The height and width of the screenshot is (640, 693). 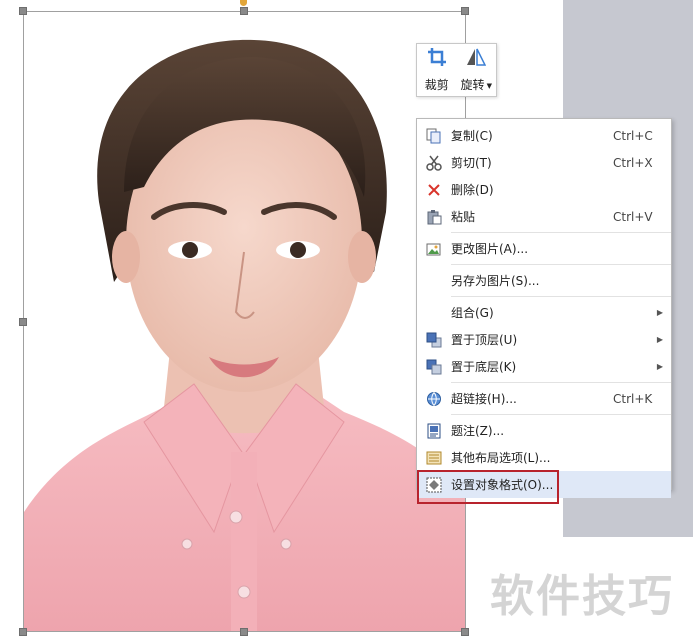 I want to click on crop-icon, so click(x=437, y=58).